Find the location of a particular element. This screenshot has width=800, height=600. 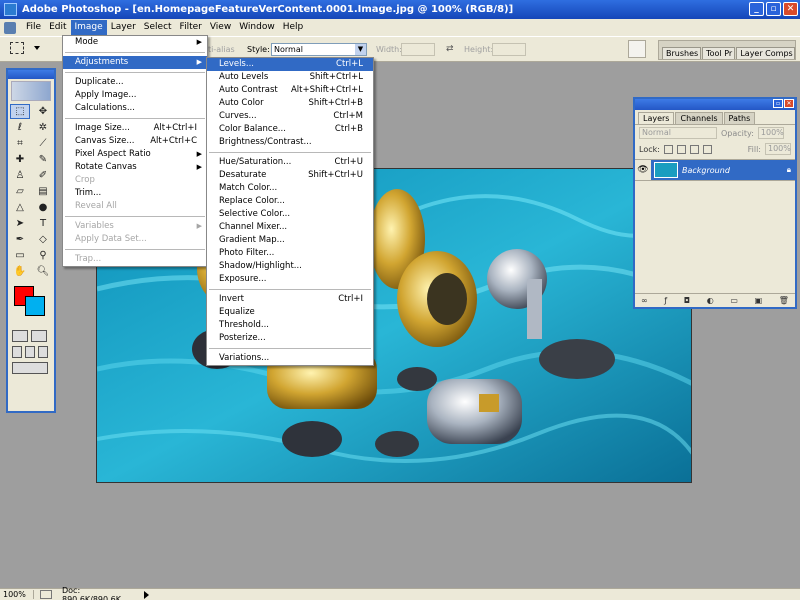

adjustments-item-color-balance: Color Balance... Ctrl+B is located at coordinates (290, 129).